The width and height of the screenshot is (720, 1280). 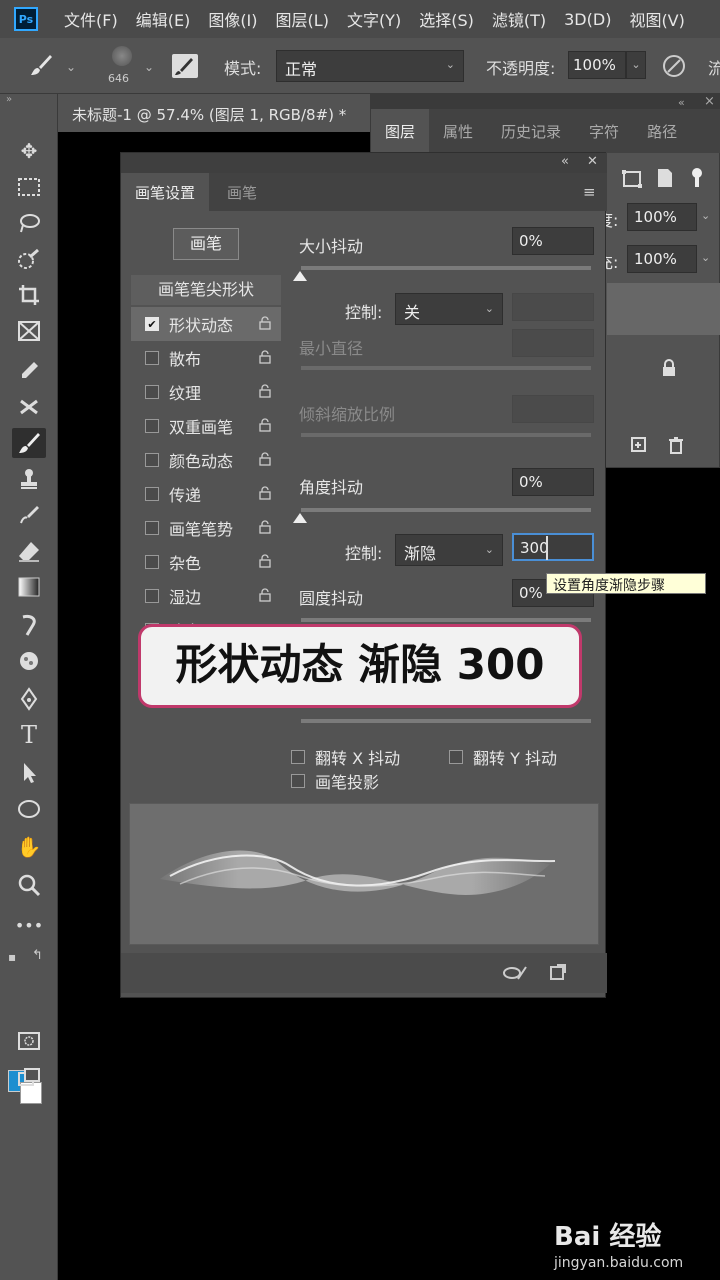 What do you see at coordinates (206, 244) in the screenshot?
I see `brush-presets-button: 画笔` at bounding box center [206, 244].